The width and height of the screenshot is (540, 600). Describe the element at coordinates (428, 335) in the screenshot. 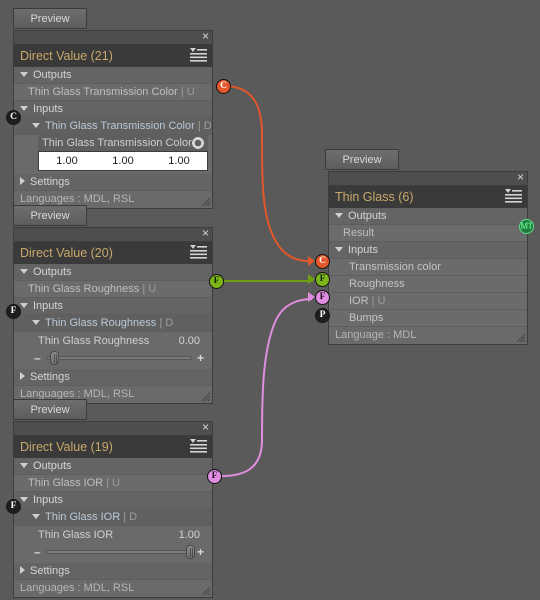

I see `node-footer-thin-glass-6: Language : MDL` at that location.